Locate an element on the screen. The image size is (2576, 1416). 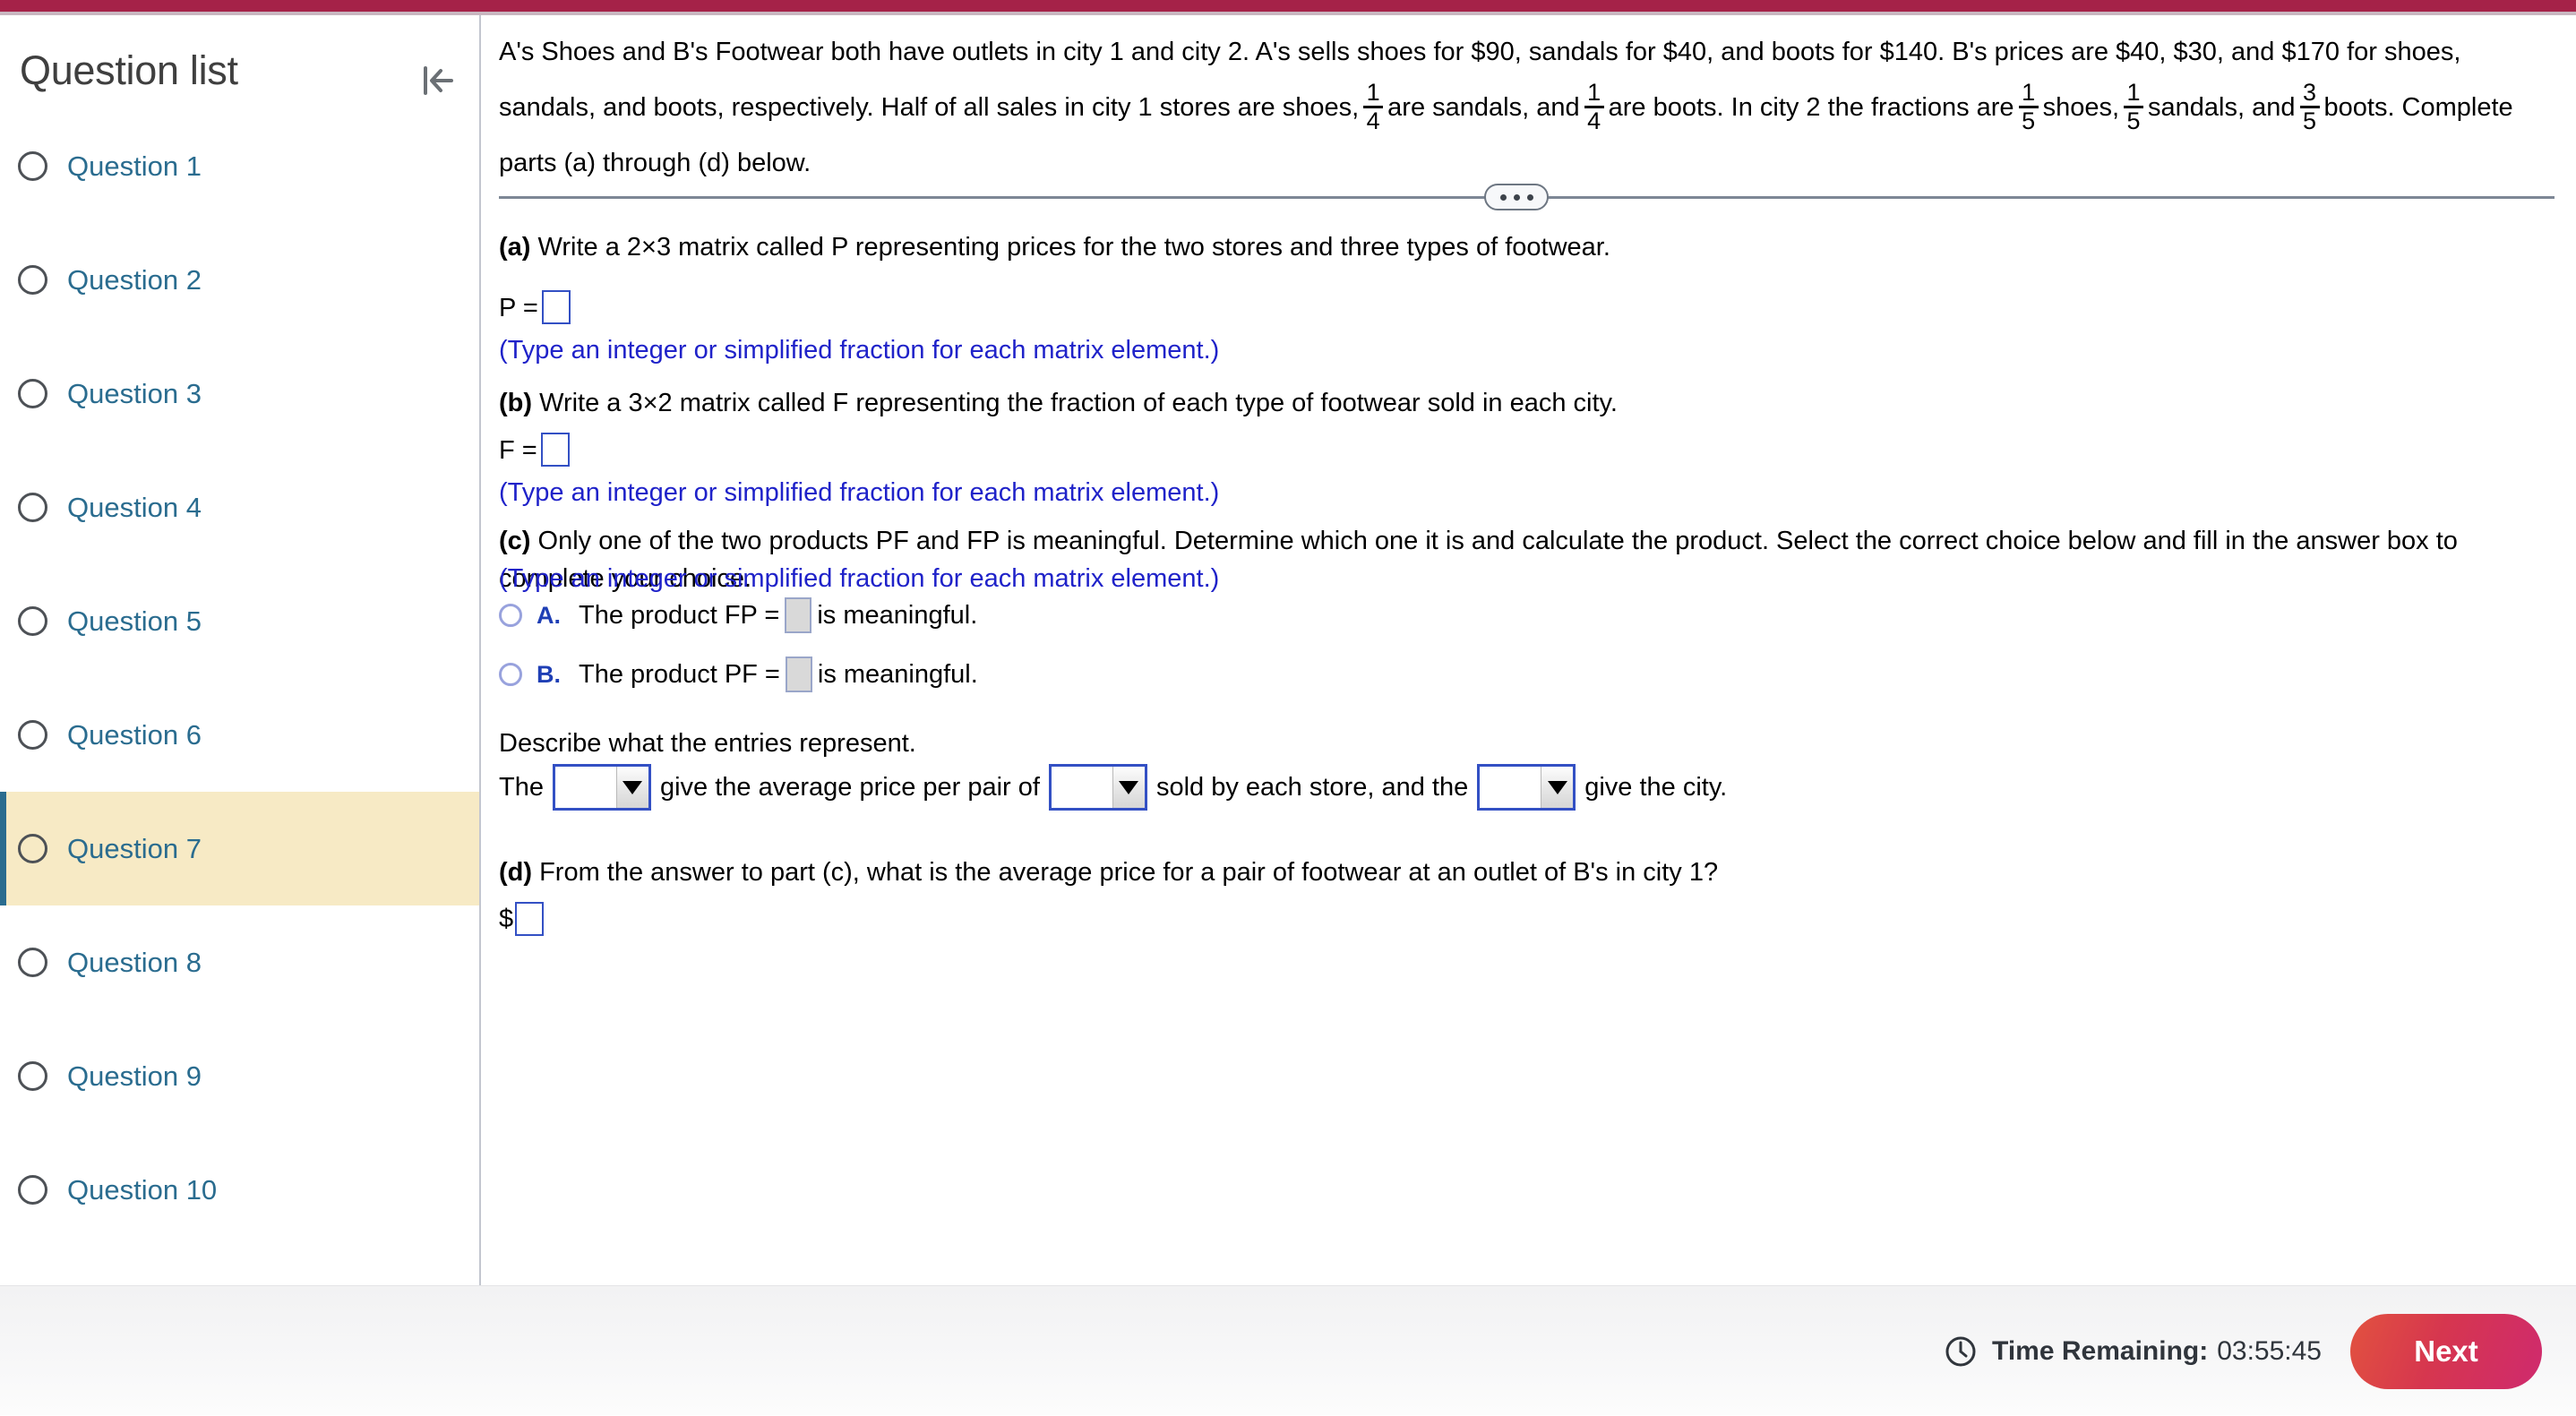
fraction-one-fourth-b: 14 is located at coordinates (1594, 106).